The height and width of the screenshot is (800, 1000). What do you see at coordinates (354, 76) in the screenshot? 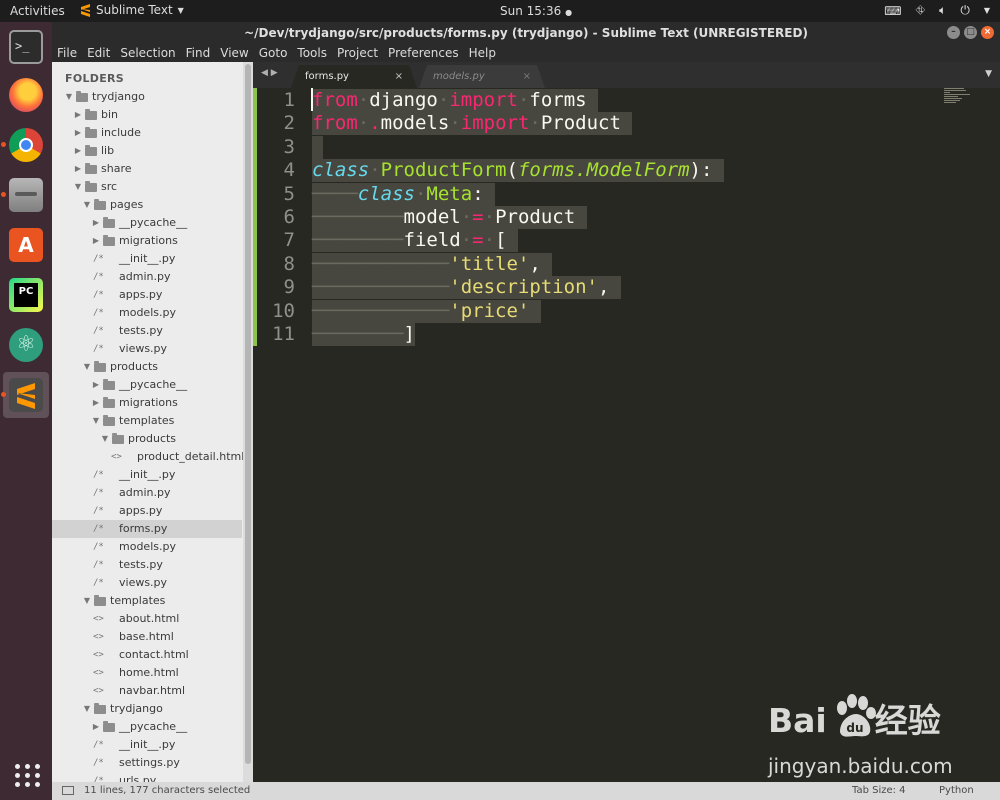
I see `tab-forms-py: forms.py ×` at bounding box center [354, 76].